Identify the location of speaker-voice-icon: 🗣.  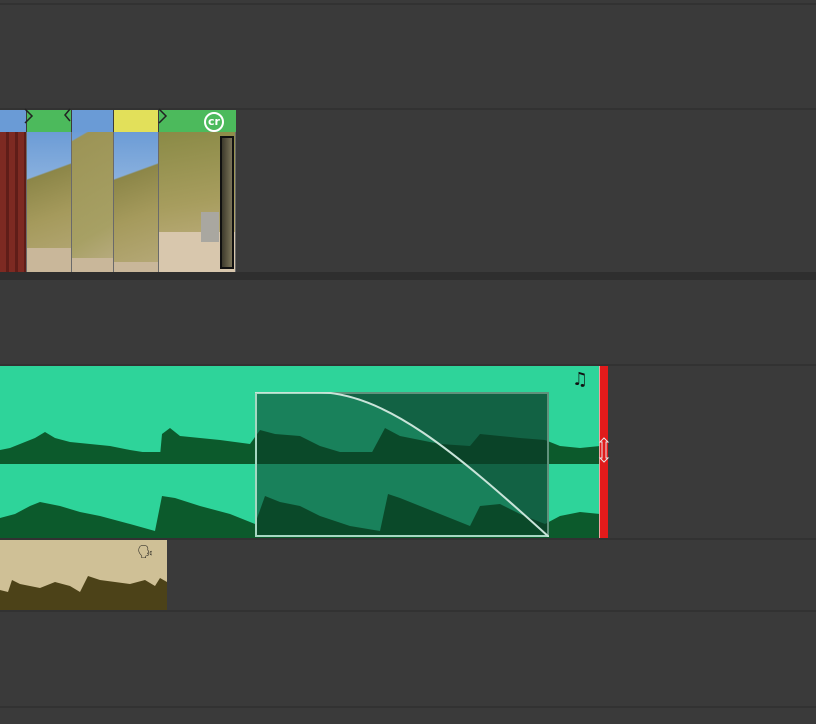
(145, 552).